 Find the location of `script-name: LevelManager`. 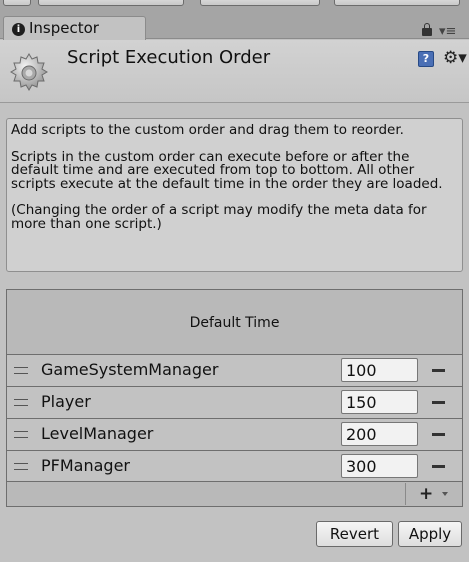

script-name: LevelManager is located at coordinates (97, 433).